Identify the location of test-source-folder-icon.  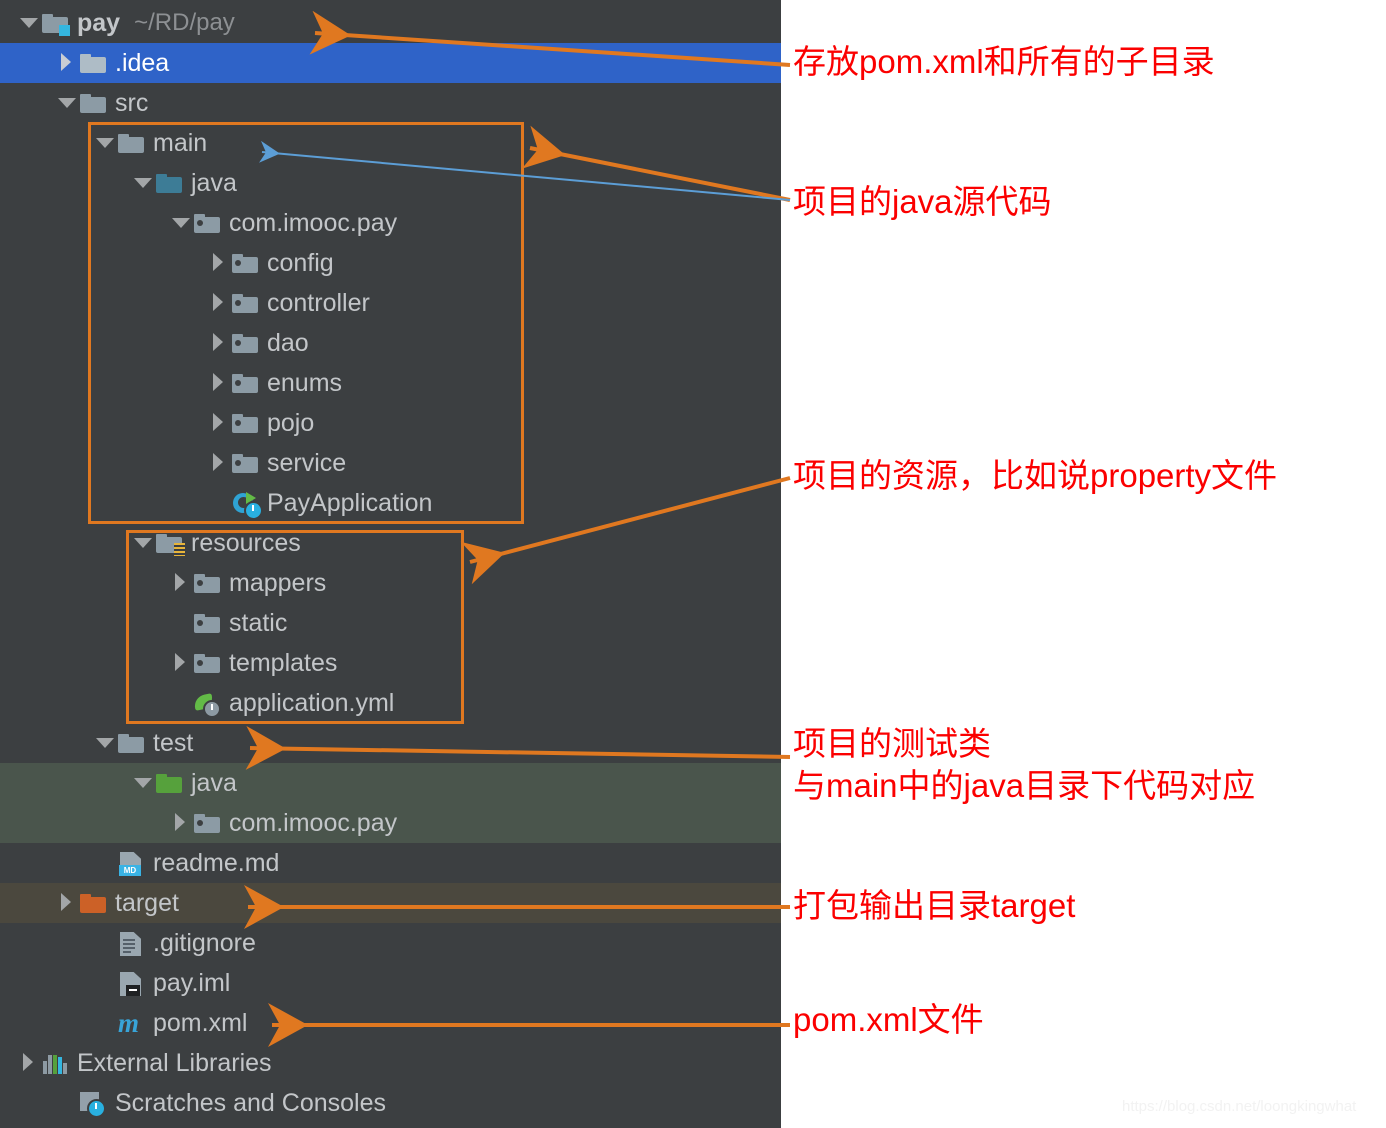
(169, 783).